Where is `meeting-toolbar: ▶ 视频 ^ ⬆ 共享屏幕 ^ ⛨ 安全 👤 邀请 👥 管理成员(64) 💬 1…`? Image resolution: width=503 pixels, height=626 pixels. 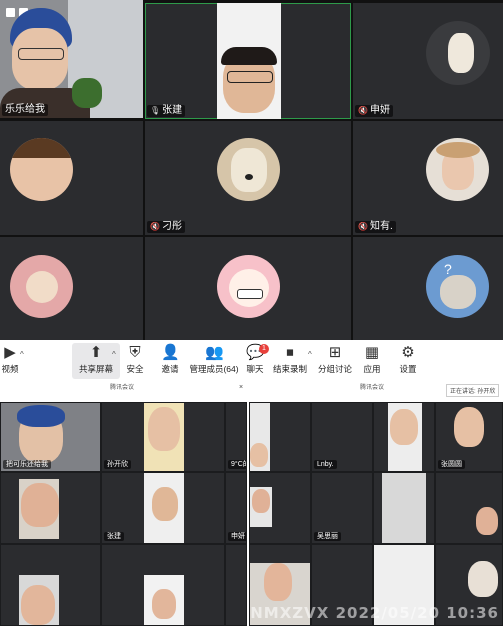 meeting-toolbar: ▶ 视频 ^ ⬆ 共享屏幕 ^ ⛨ 安全 👤 邀请 👥 管理成员(64) 💬 1… is located at coordinates (251, 361).